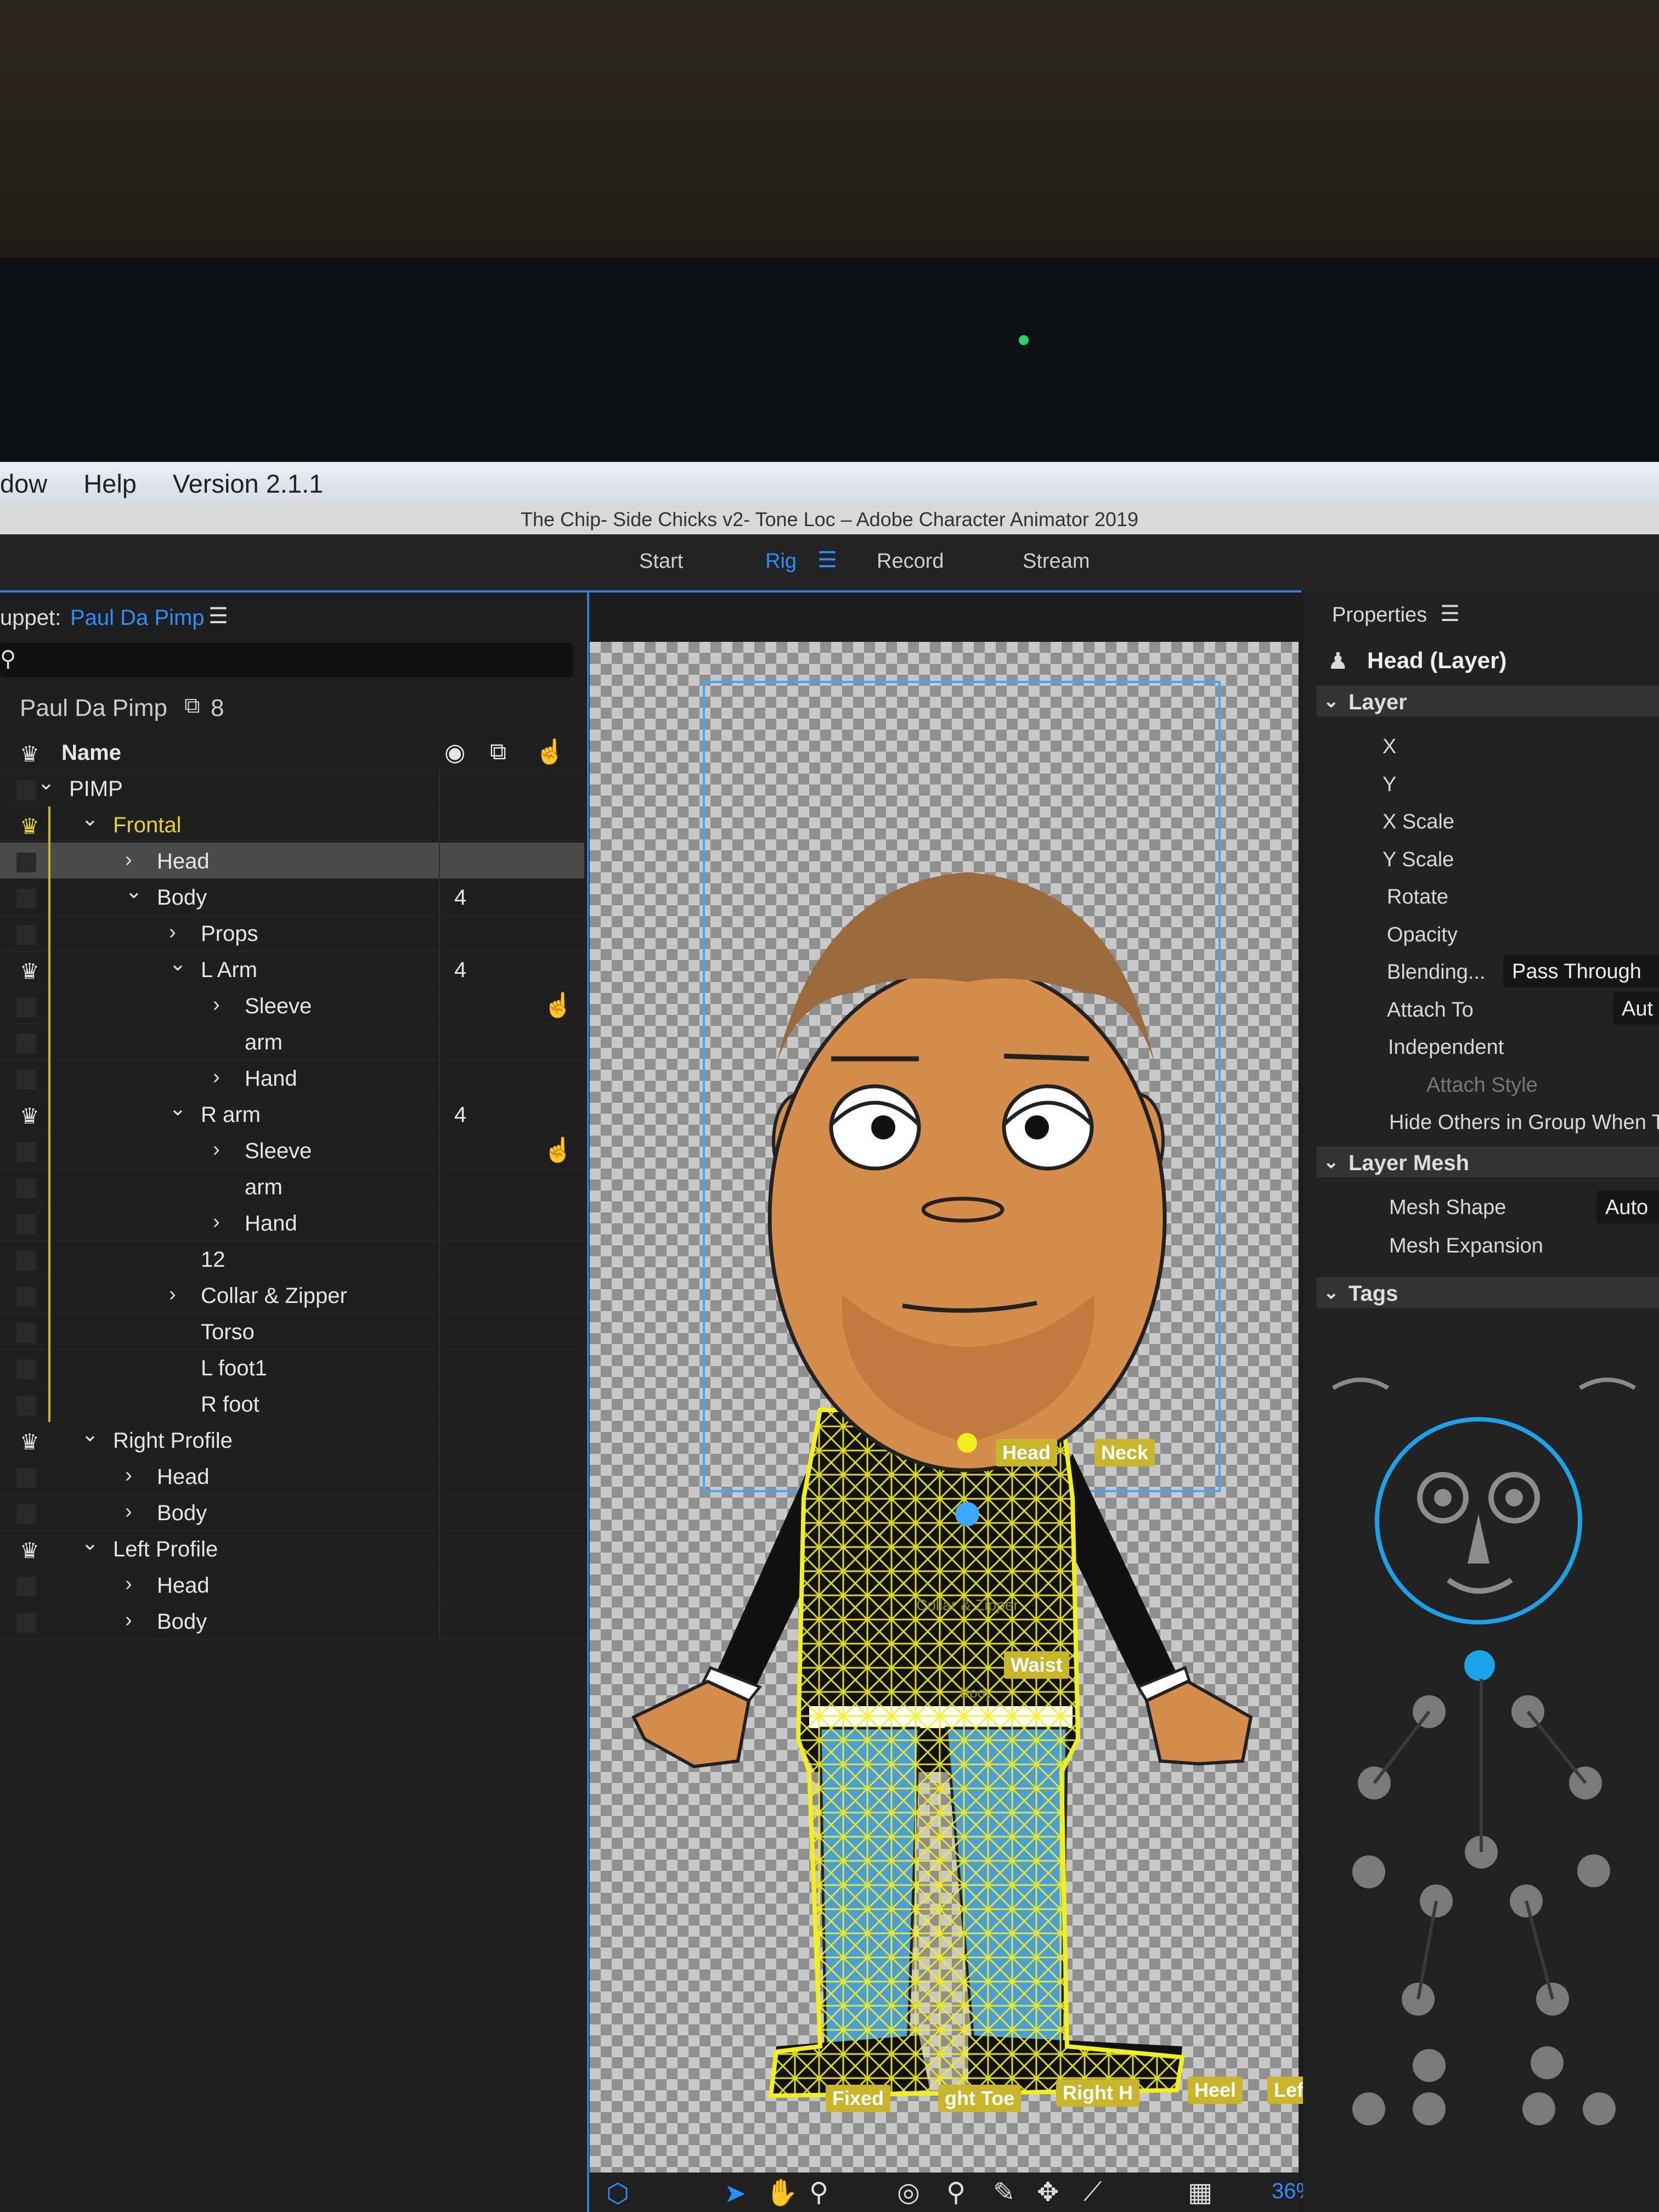 Image resolution: width=1659 pixels, height=2212 pixels. Describe the element at coordinates (782, 2193) in the screenshot. I see `hand-tool-icon: ✋` at that location.